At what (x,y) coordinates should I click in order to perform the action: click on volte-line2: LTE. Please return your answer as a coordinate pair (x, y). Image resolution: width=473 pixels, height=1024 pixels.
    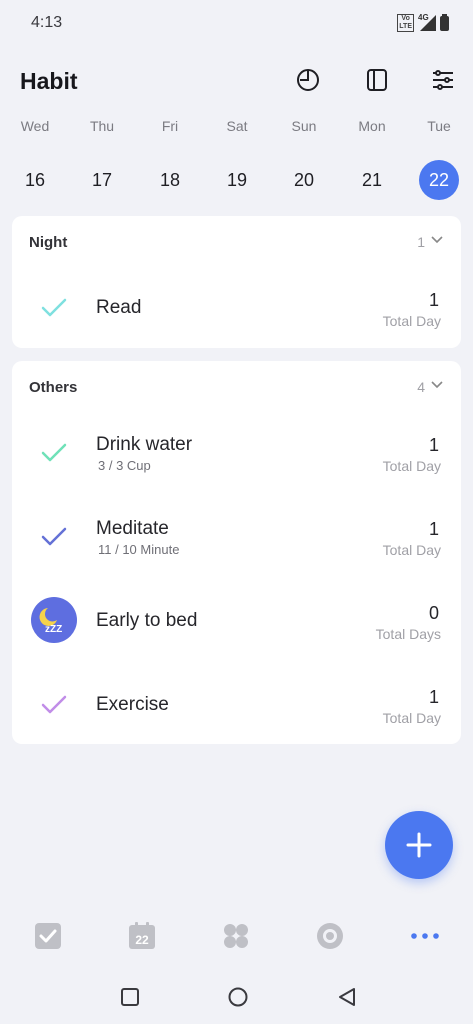
    Looking at the image, I should click on (405, 26).